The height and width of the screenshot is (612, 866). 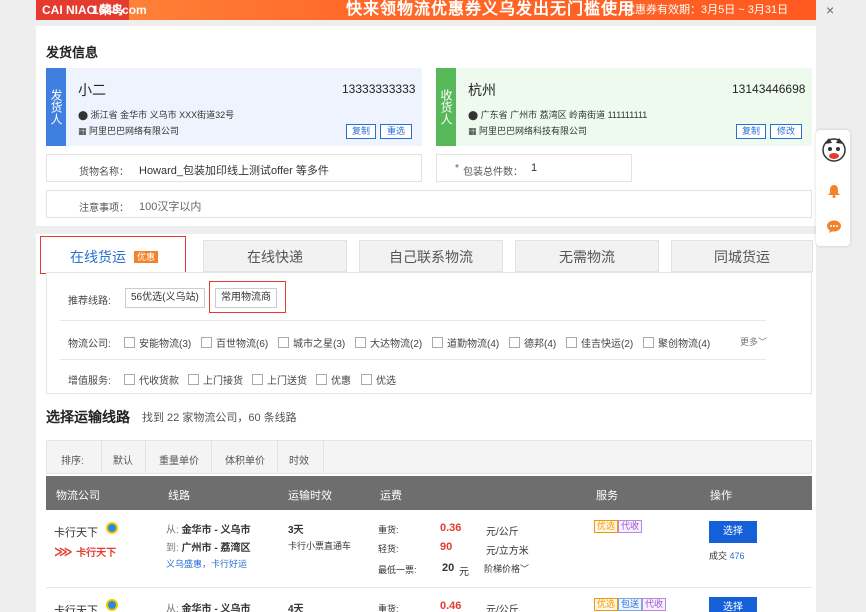 What do you see at coordinates (234, 342) in the screenshot?
I see `company-checkbox: 百世物流(6)` at bounding box center [234, 342].